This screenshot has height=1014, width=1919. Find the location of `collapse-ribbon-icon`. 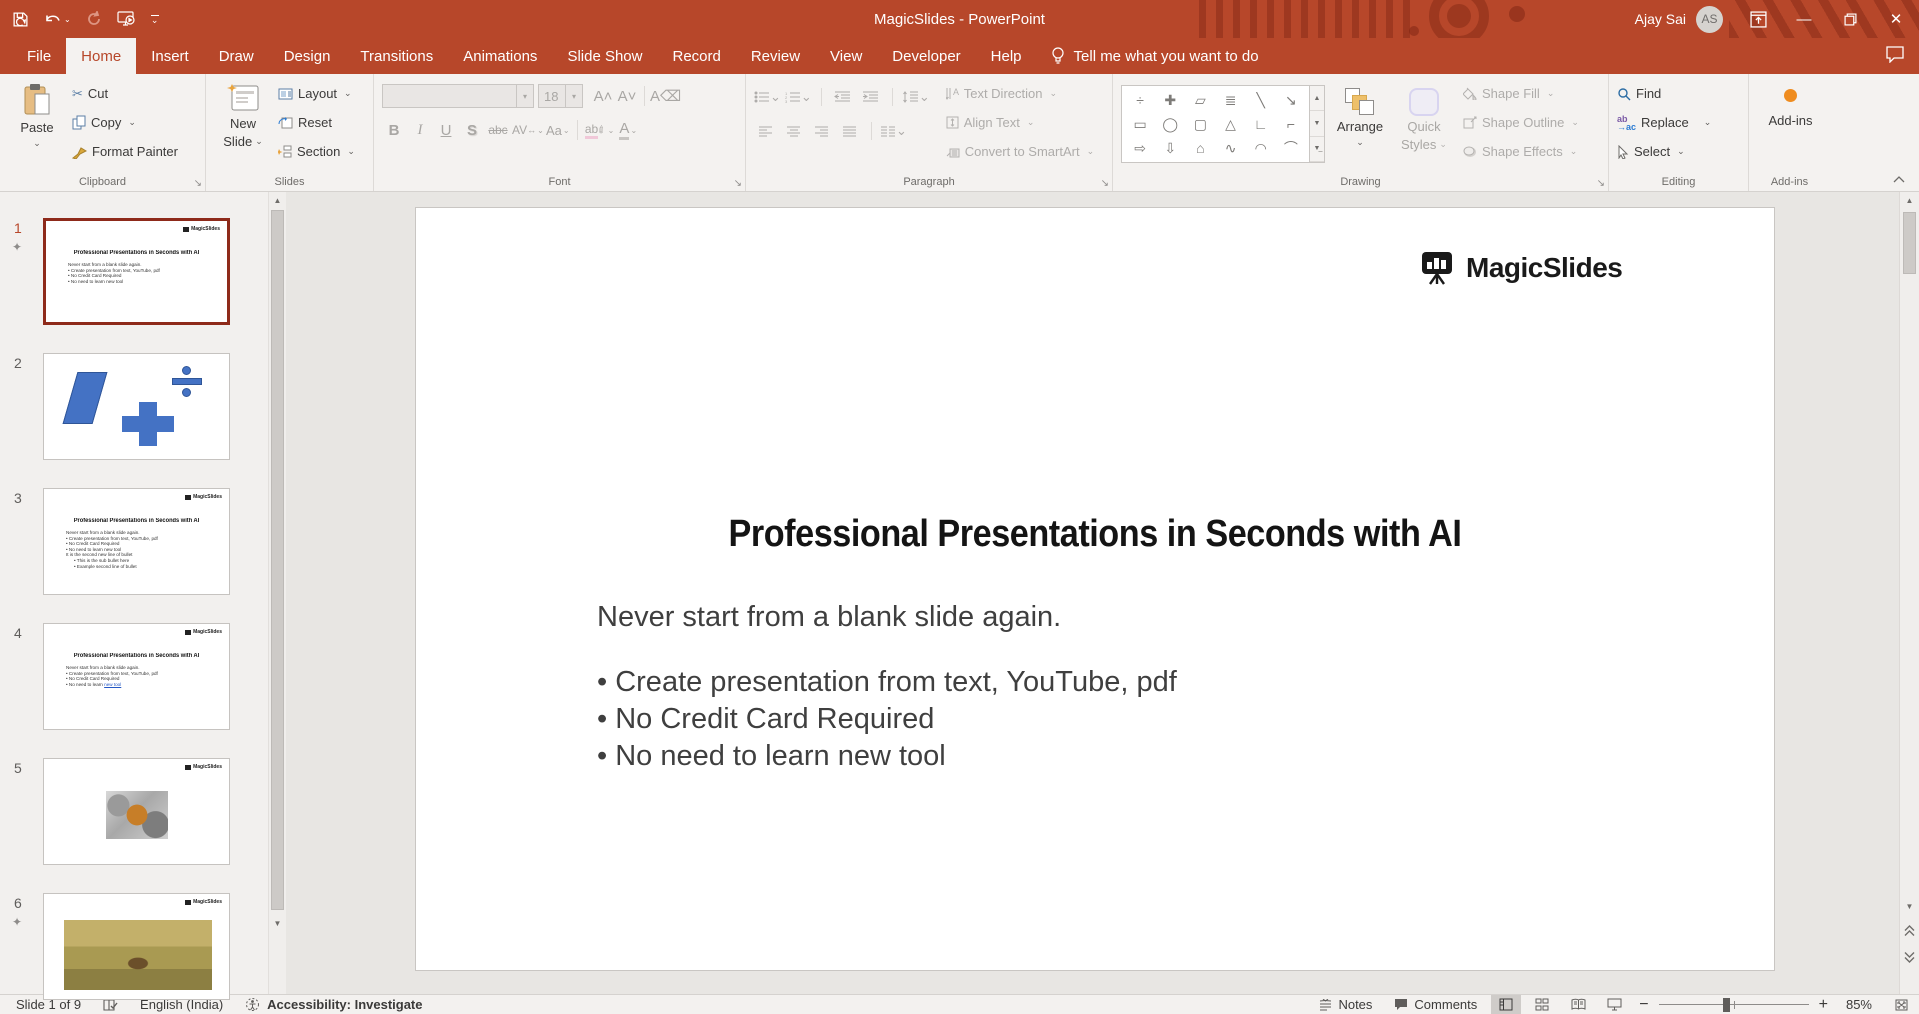

collapse-ribbon-icon is located at coordinates (1899, 179).